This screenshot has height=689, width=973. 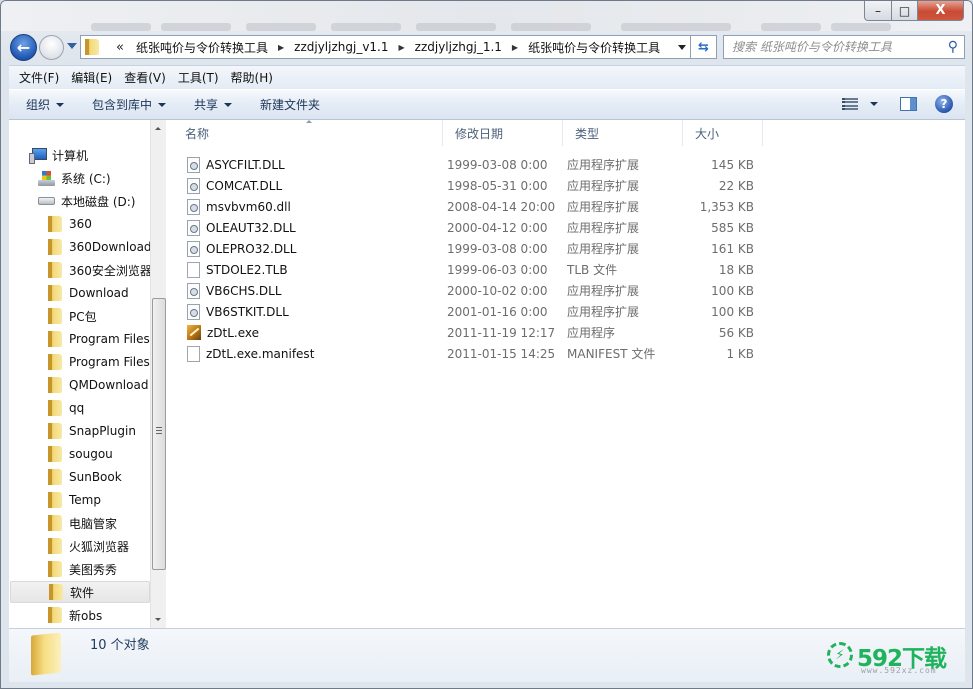 What do you see at coordinates (91, 77) in the screenshot?
I see `menu-edit: 编辑(E)` at bounding box center [91, 77].